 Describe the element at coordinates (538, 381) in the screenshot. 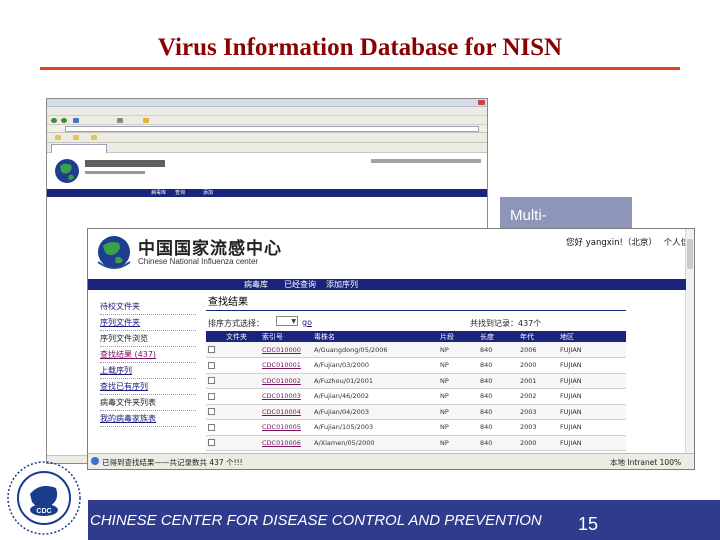

I see `year-cell: 2001` at that location.